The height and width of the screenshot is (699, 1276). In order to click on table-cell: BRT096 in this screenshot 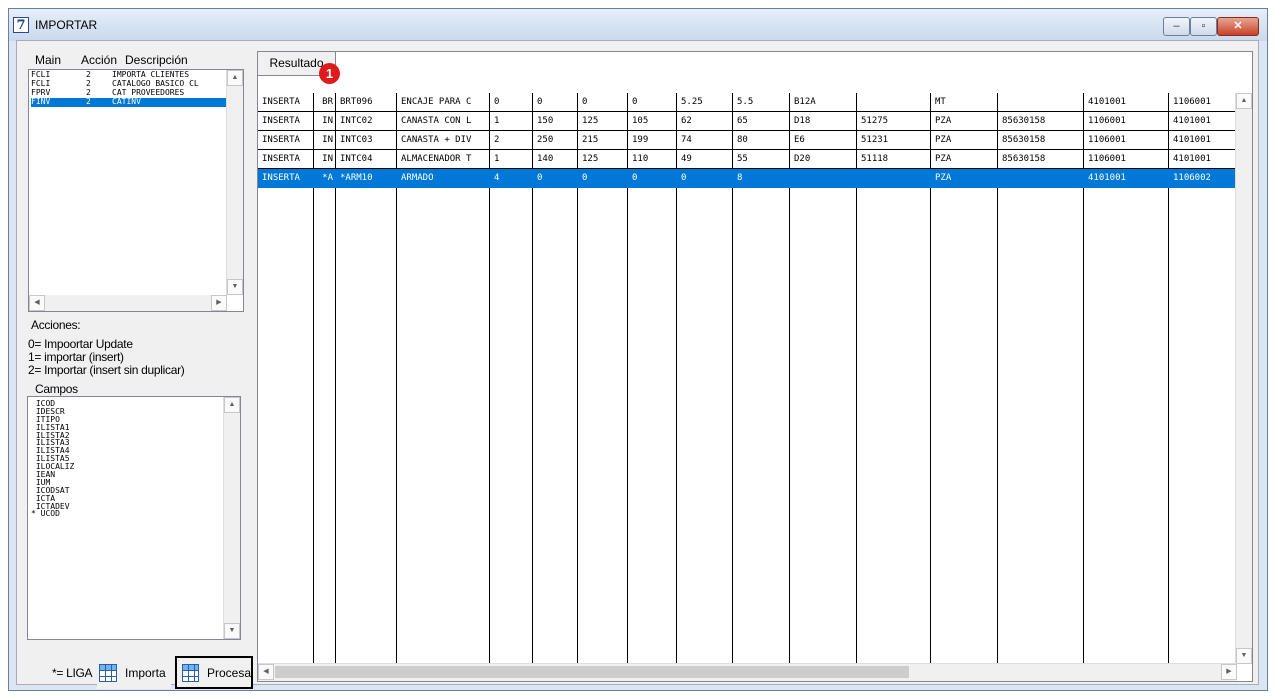, I will do `click(366, 102)`.